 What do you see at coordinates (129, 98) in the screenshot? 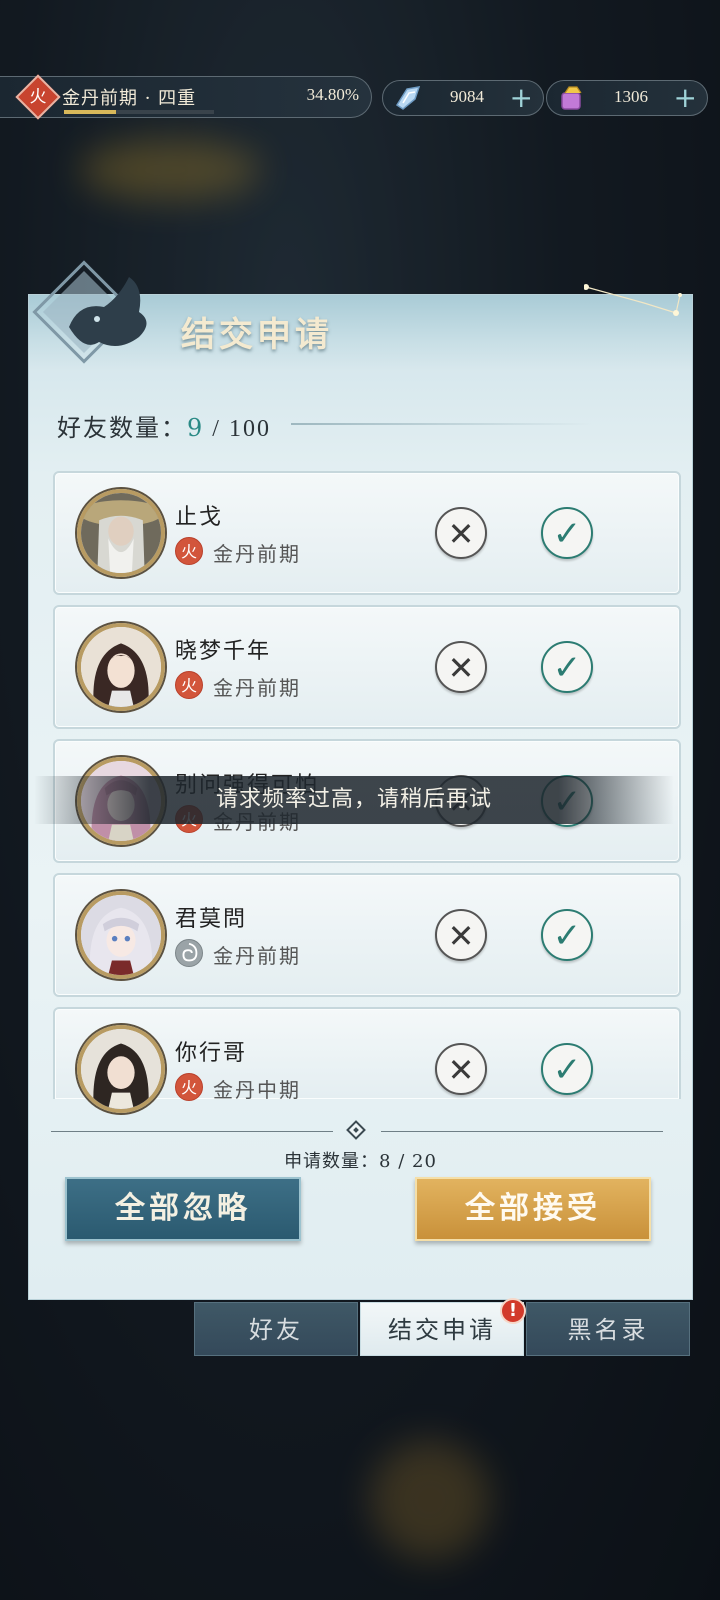
I see `realm-name: 金丹前期 · 四重` at bounding box center [129, 98].